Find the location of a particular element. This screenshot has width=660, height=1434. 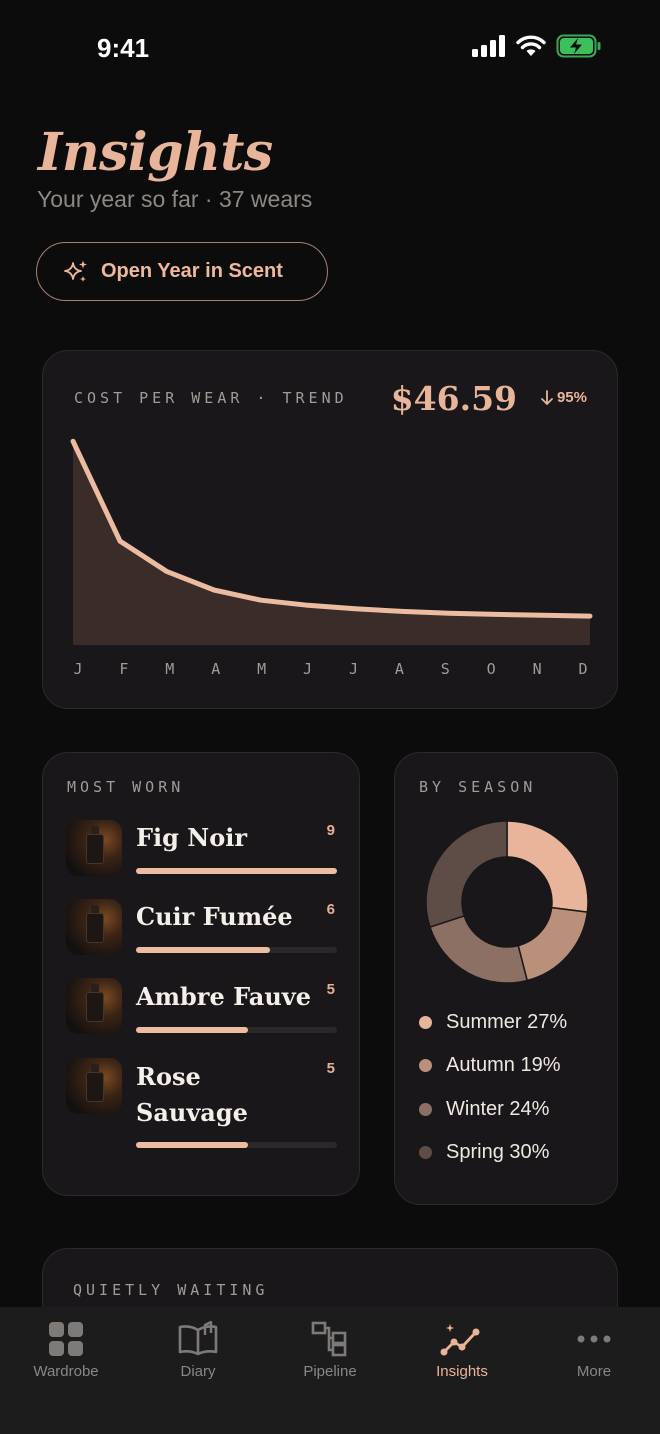

fragrance-name: Rose Sauvage is located at coordinates (192, 1094).